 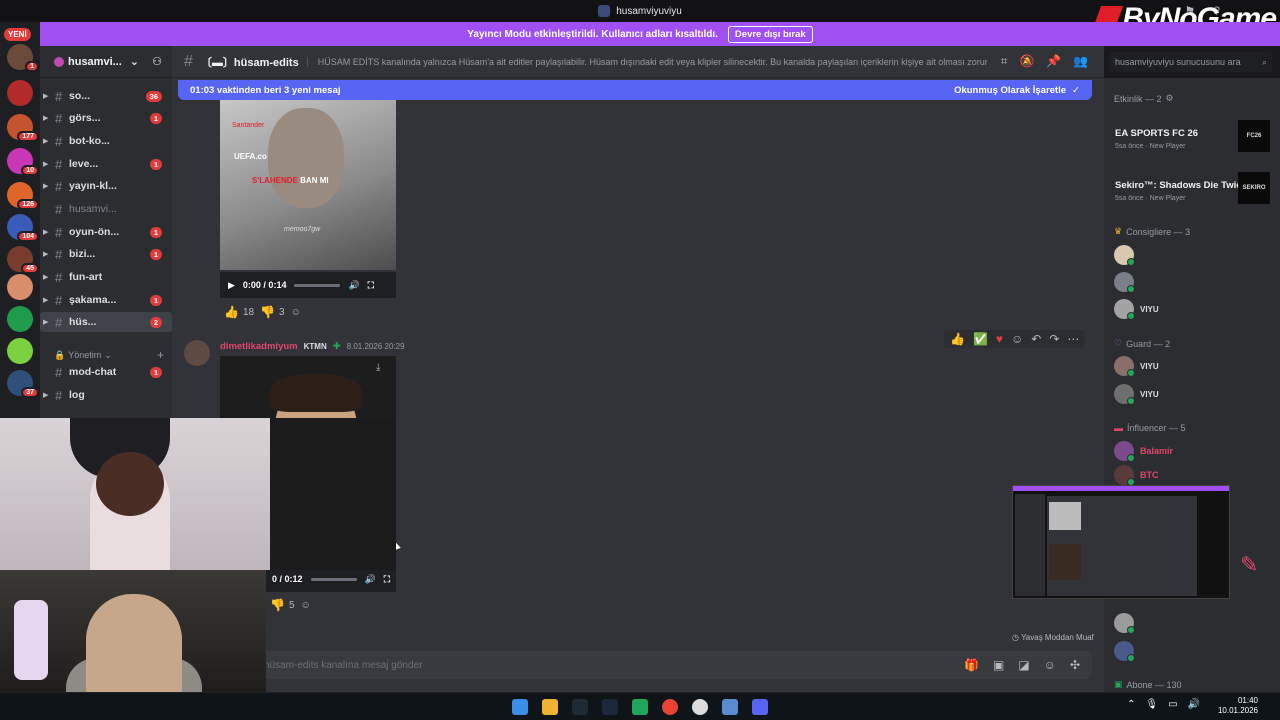 What do you see at coordinates (550, 706) in the screenshot?
I see `file-explorer-icon` at bounding box center [550, 706].